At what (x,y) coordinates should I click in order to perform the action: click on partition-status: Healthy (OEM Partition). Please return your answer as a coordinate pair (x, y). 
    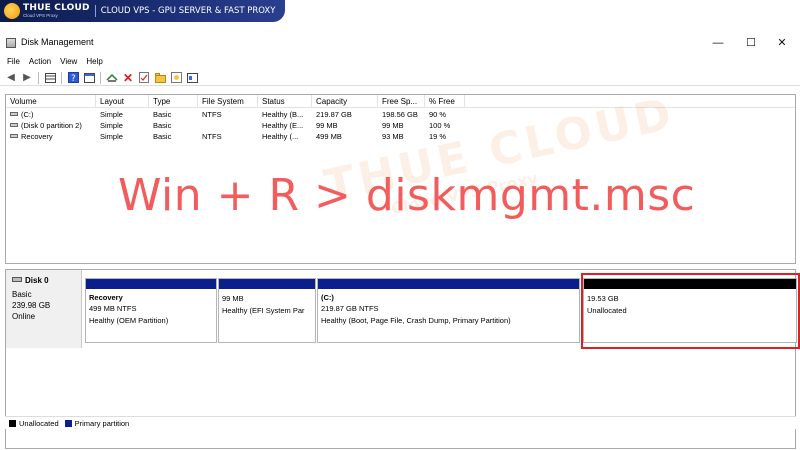
    Looking at the image, I should click on (129, 320).